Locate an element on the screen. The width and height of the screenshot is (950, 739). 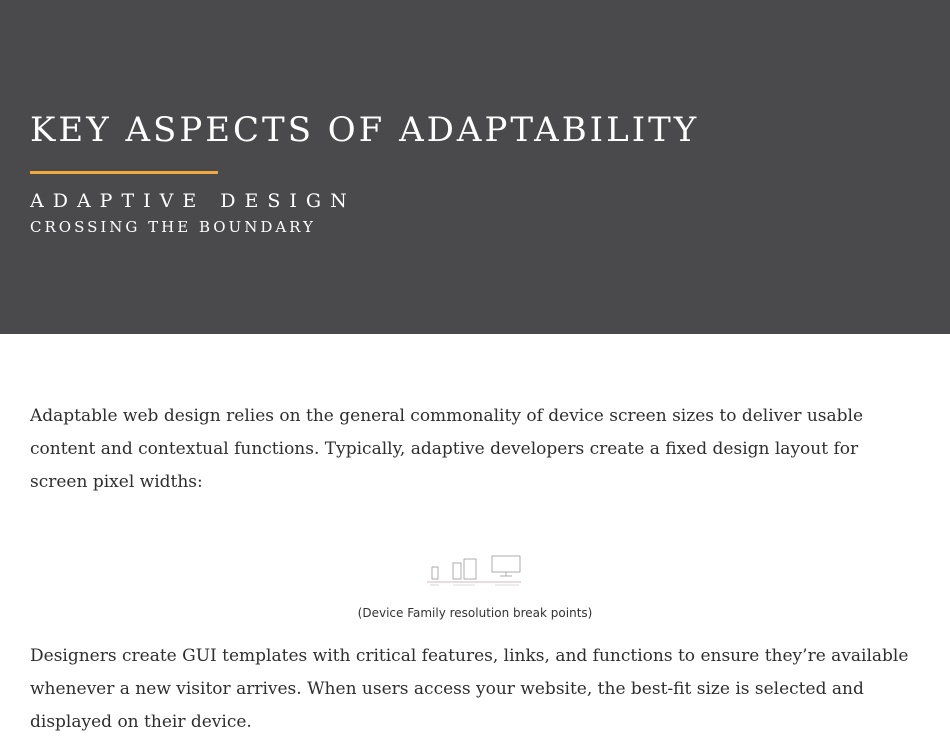
page-title: KEY ASPECTS OF ADAPTABILITY is located at coordinates (365, 130).